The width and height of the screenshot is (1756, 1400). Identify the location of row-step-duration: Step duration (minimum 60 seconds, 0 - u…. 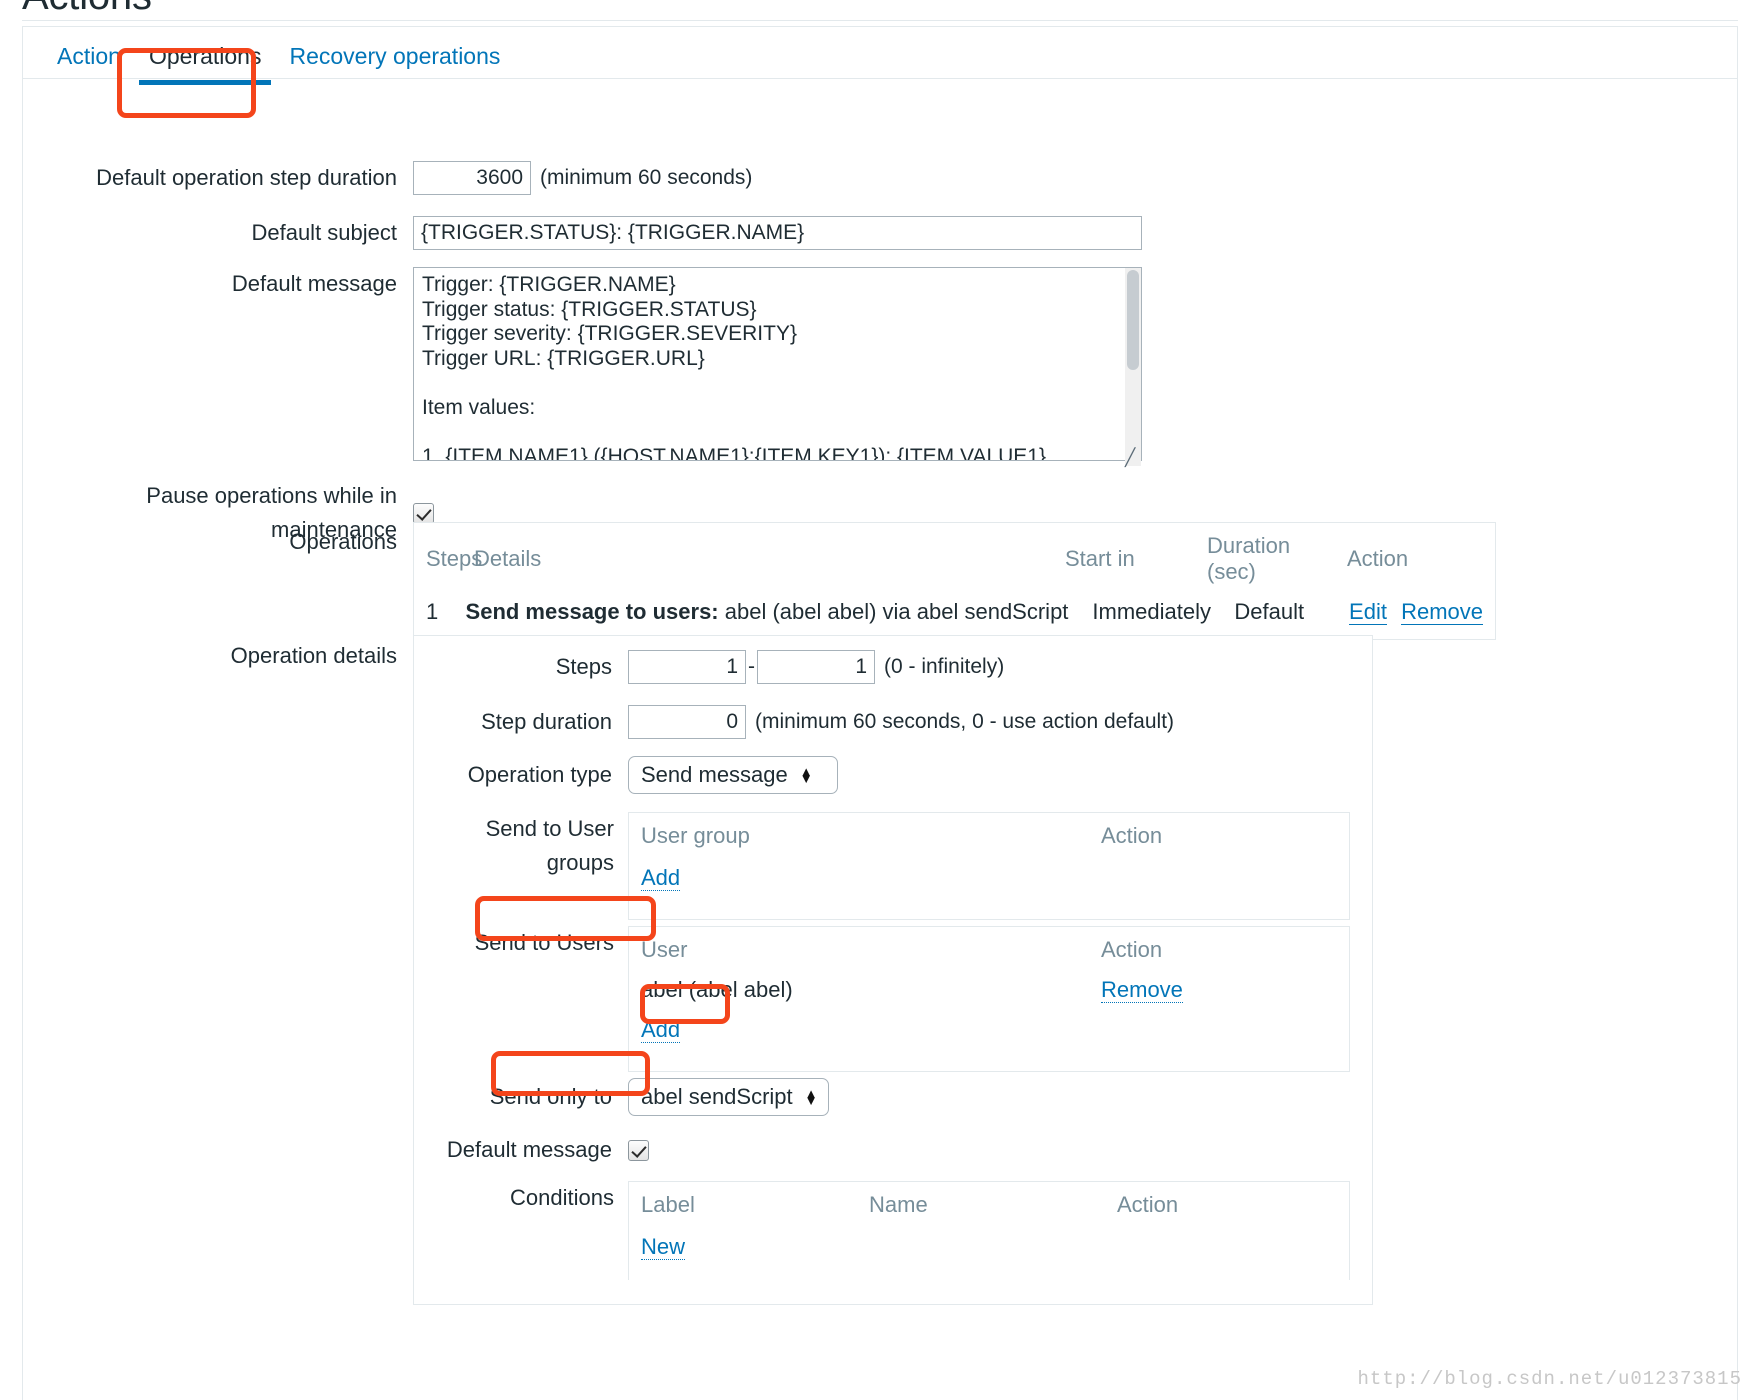
(884, 722).